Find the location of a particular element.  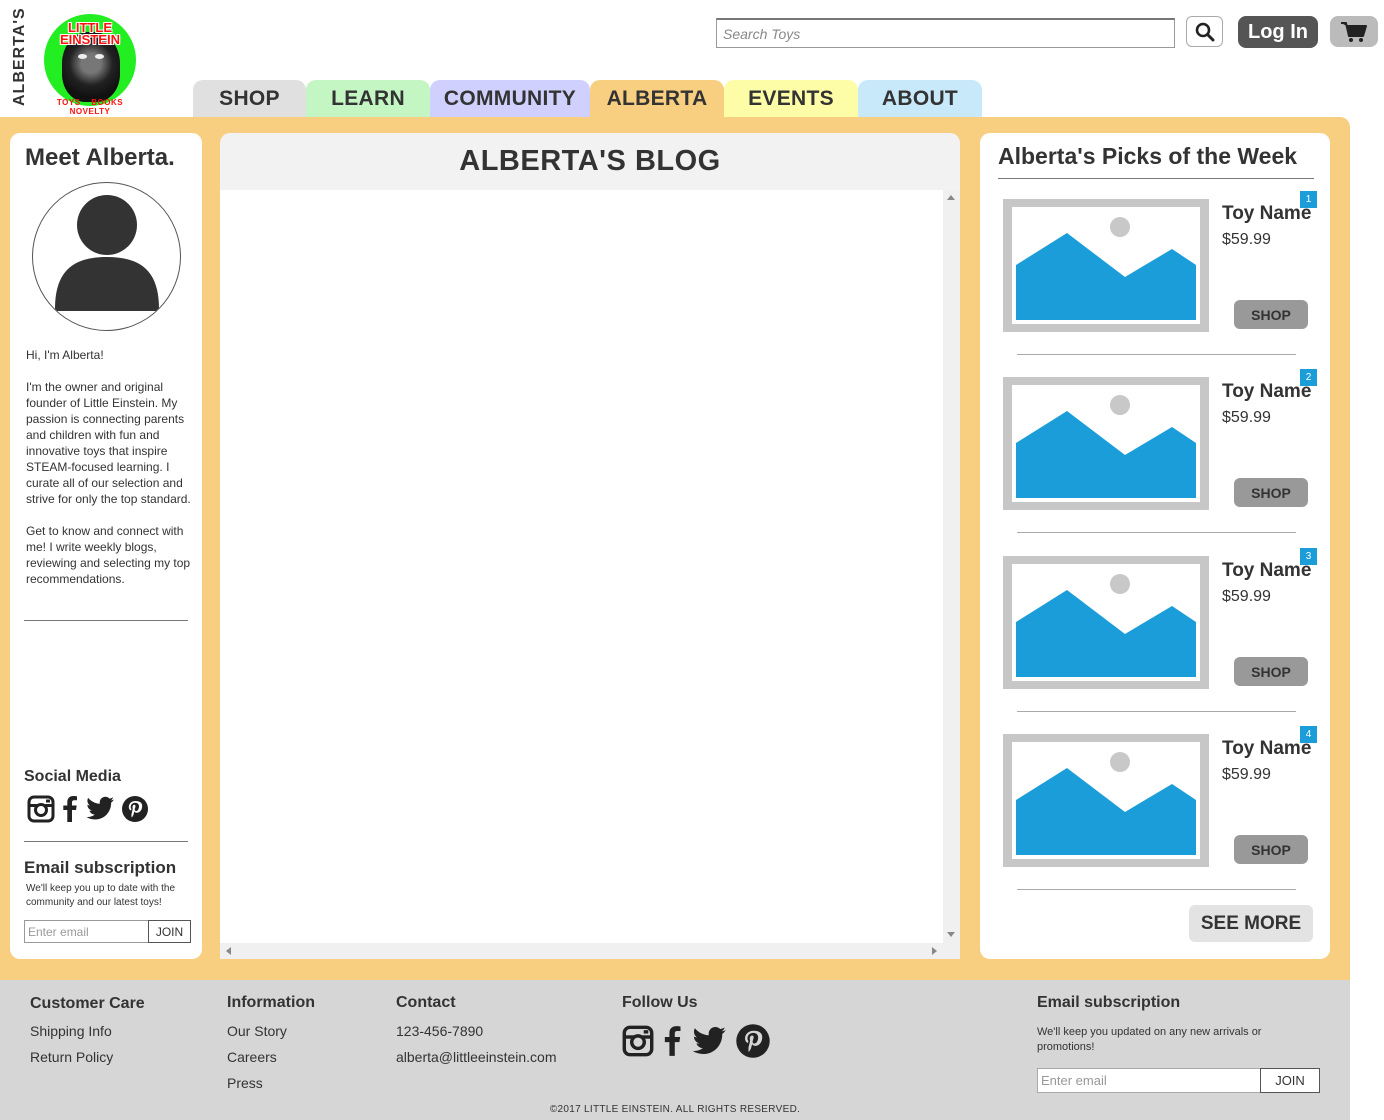

tab-learn: LEARN is located at coordinates (368, 99).